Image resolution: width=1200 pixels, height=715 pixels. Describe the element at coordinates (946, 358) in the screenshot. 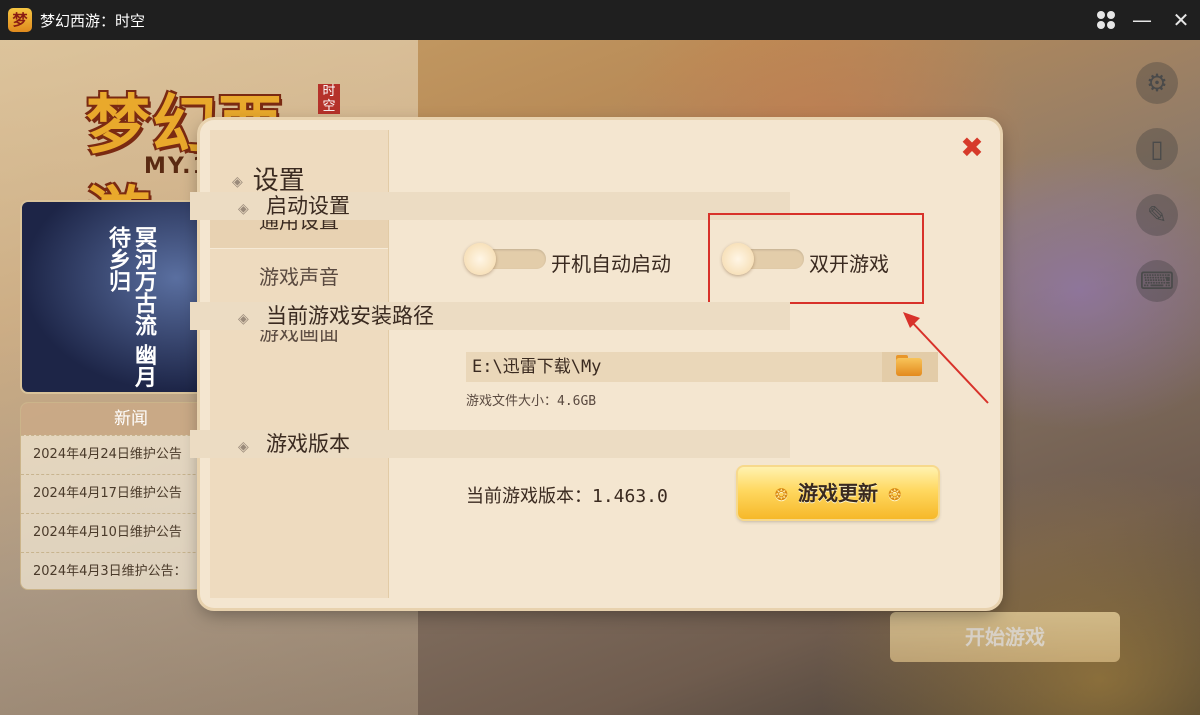

I see `annotation-arrow` at that location.